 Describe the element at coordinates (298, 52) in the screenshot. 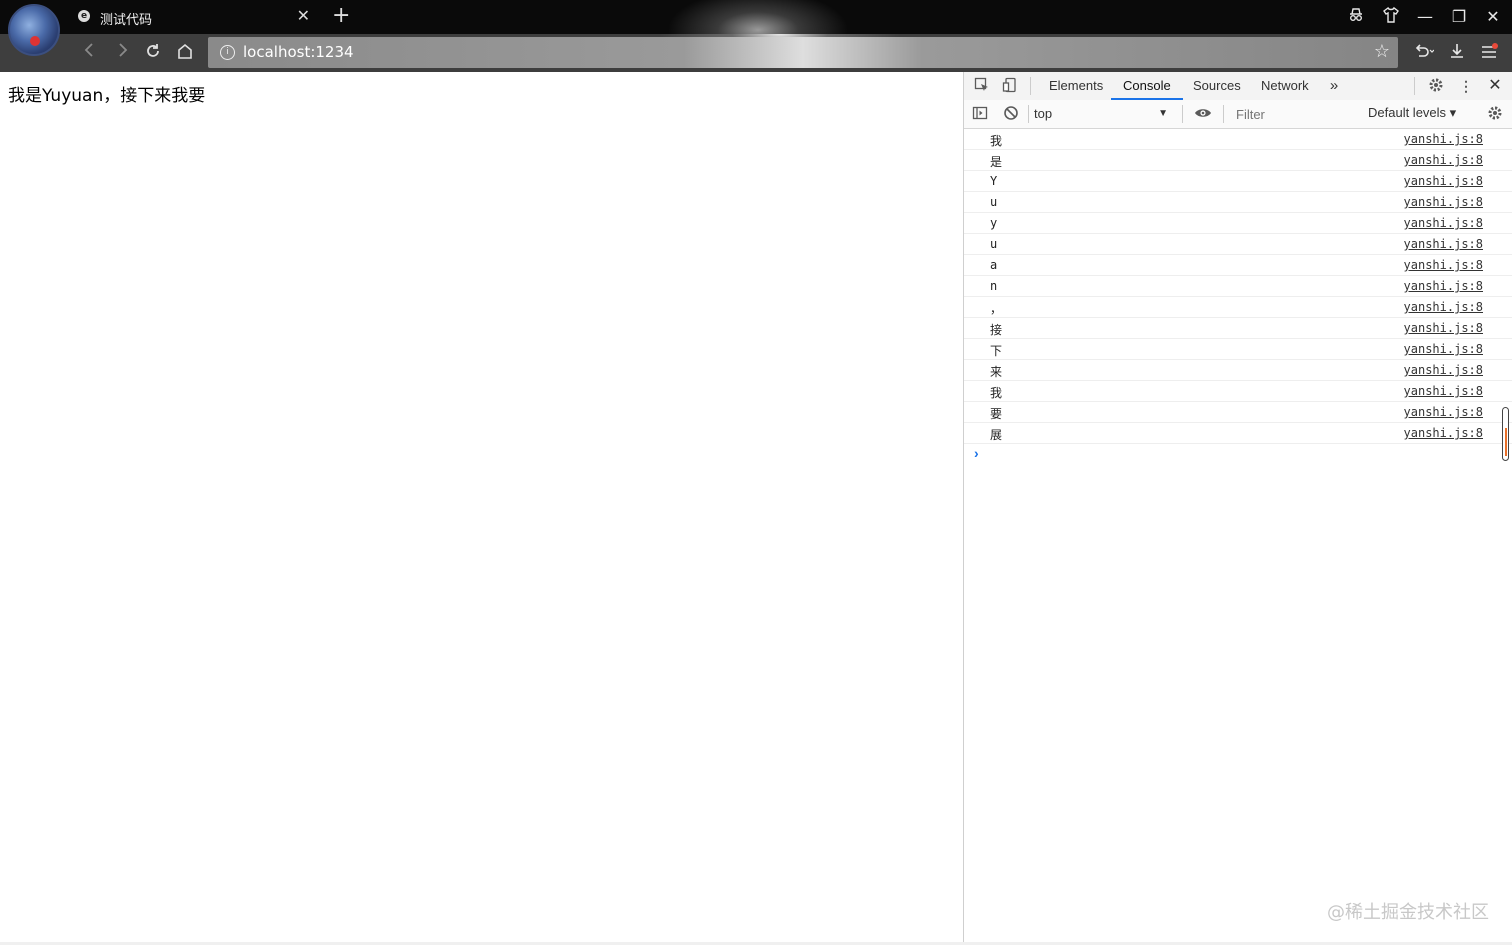

I see `url-text: localhost:1234` at that location.